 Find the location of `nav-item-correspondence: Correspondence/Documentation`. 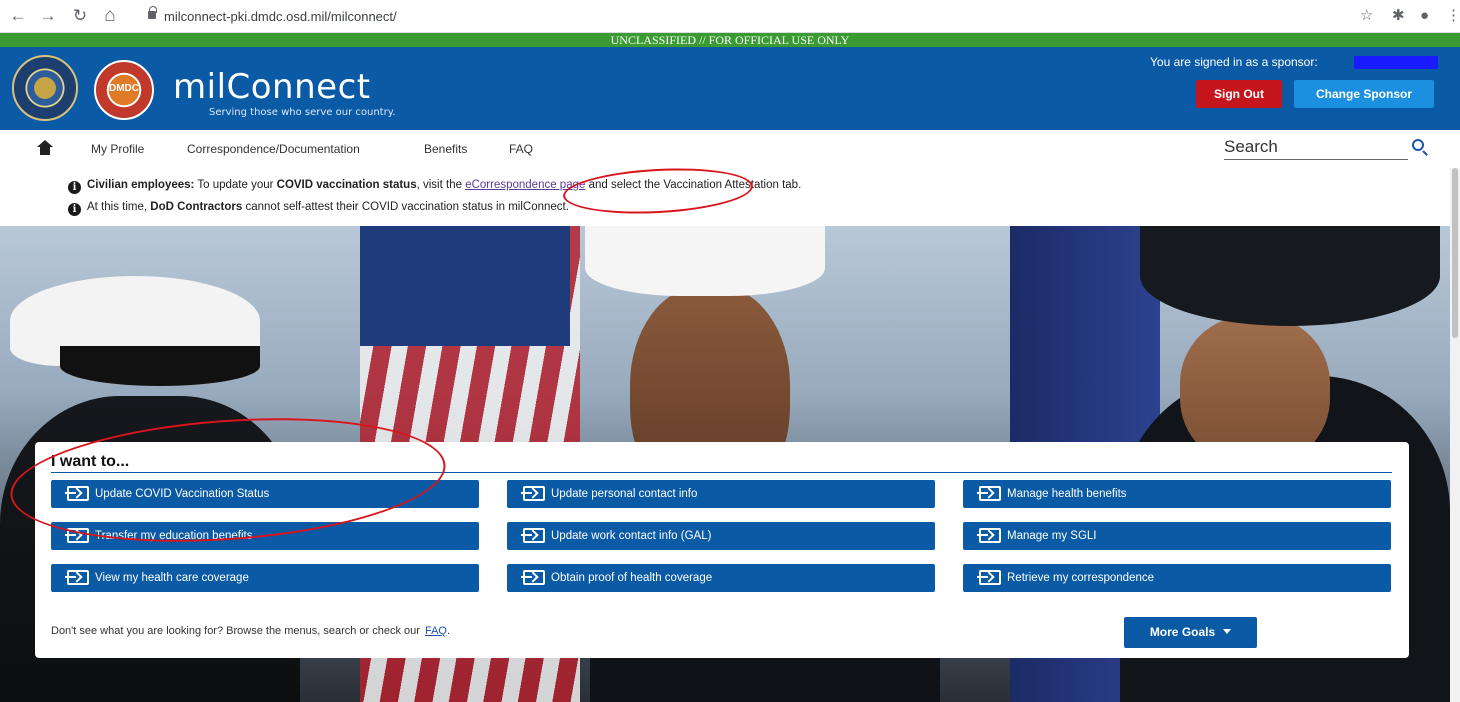

nav-item-correspondence: Correspondence/Documentation is located at coordinates (273, 149).